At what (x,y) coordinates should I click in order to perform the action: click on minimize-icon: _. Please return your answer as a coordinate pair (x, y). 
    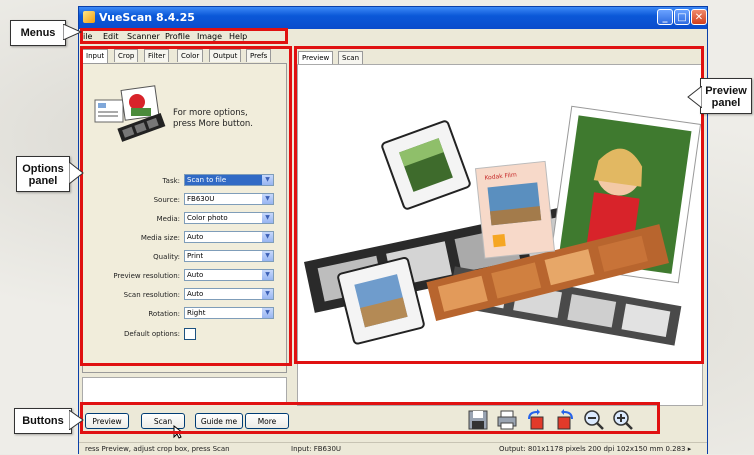
    Looking at the image, I should click on (665, 17).